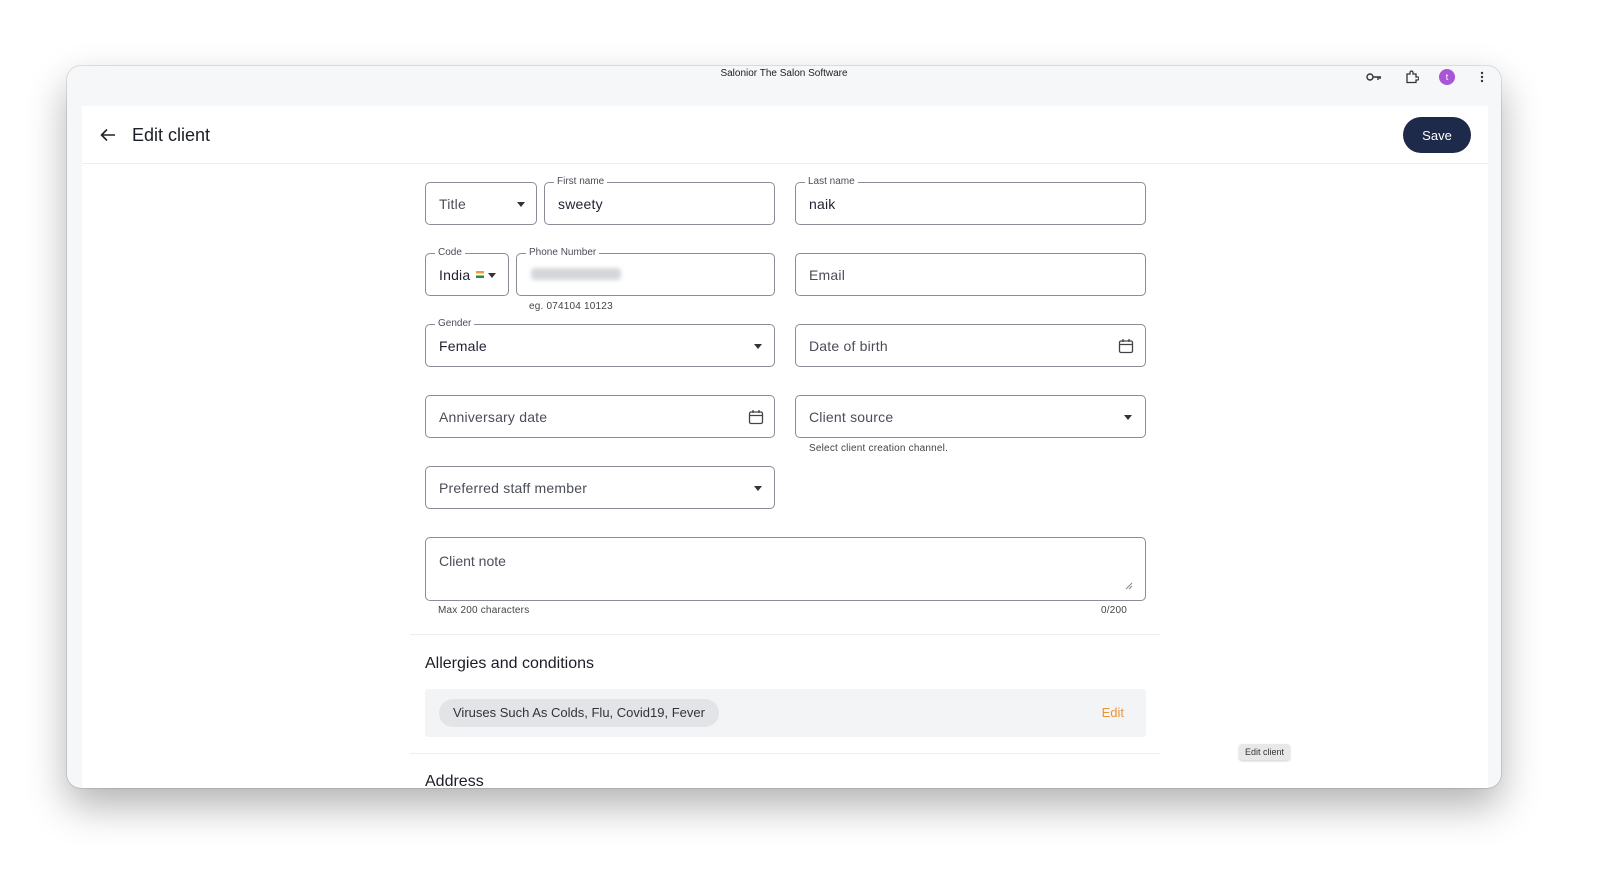 This screenshot has width=1600, height=872. Describe the element at coordinates (600, 487) in the screenshot. I see `preferred-staff-select: Preferred staff member` at that location.